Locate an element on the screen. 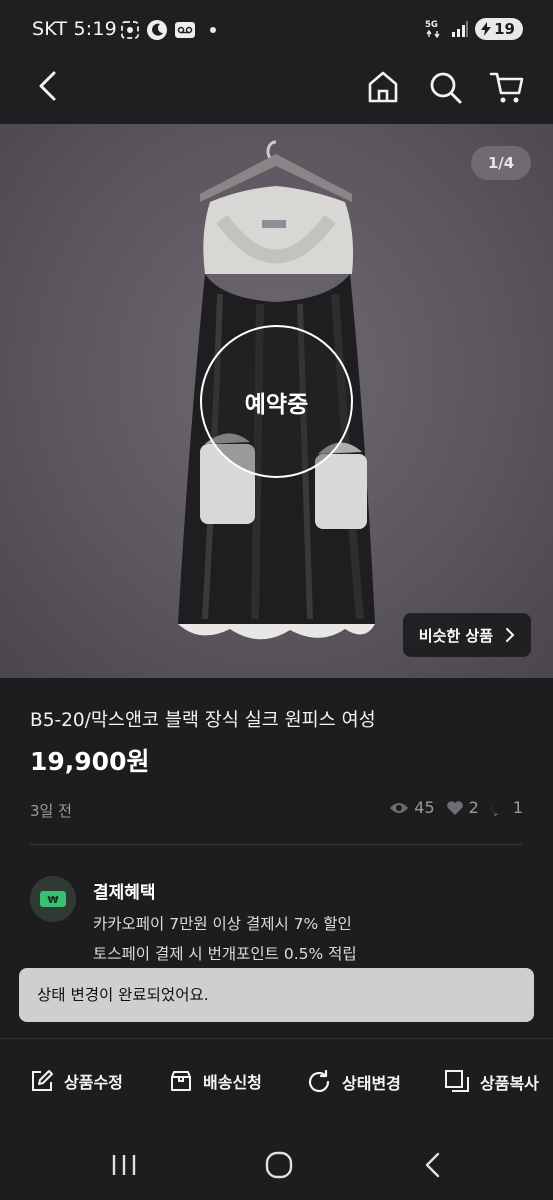 The width and height of the screenshot is (553, 1200). views-count: 45 is located at coordinates (424, 807).